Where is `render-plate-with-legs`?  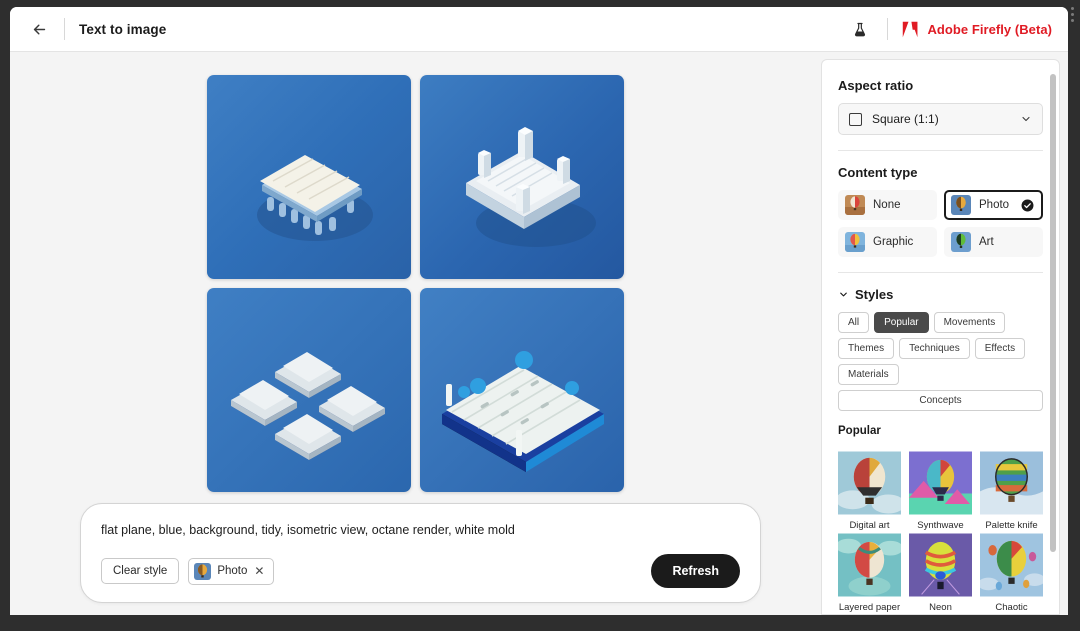 render-plate-with-legs is located at coordinates (309, 177).